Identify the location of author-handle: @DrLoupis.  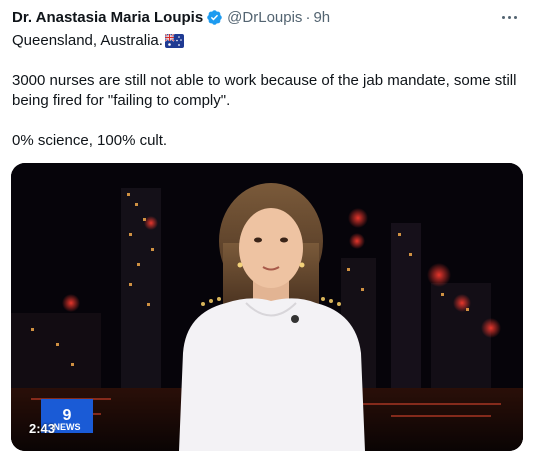
(264, 17).